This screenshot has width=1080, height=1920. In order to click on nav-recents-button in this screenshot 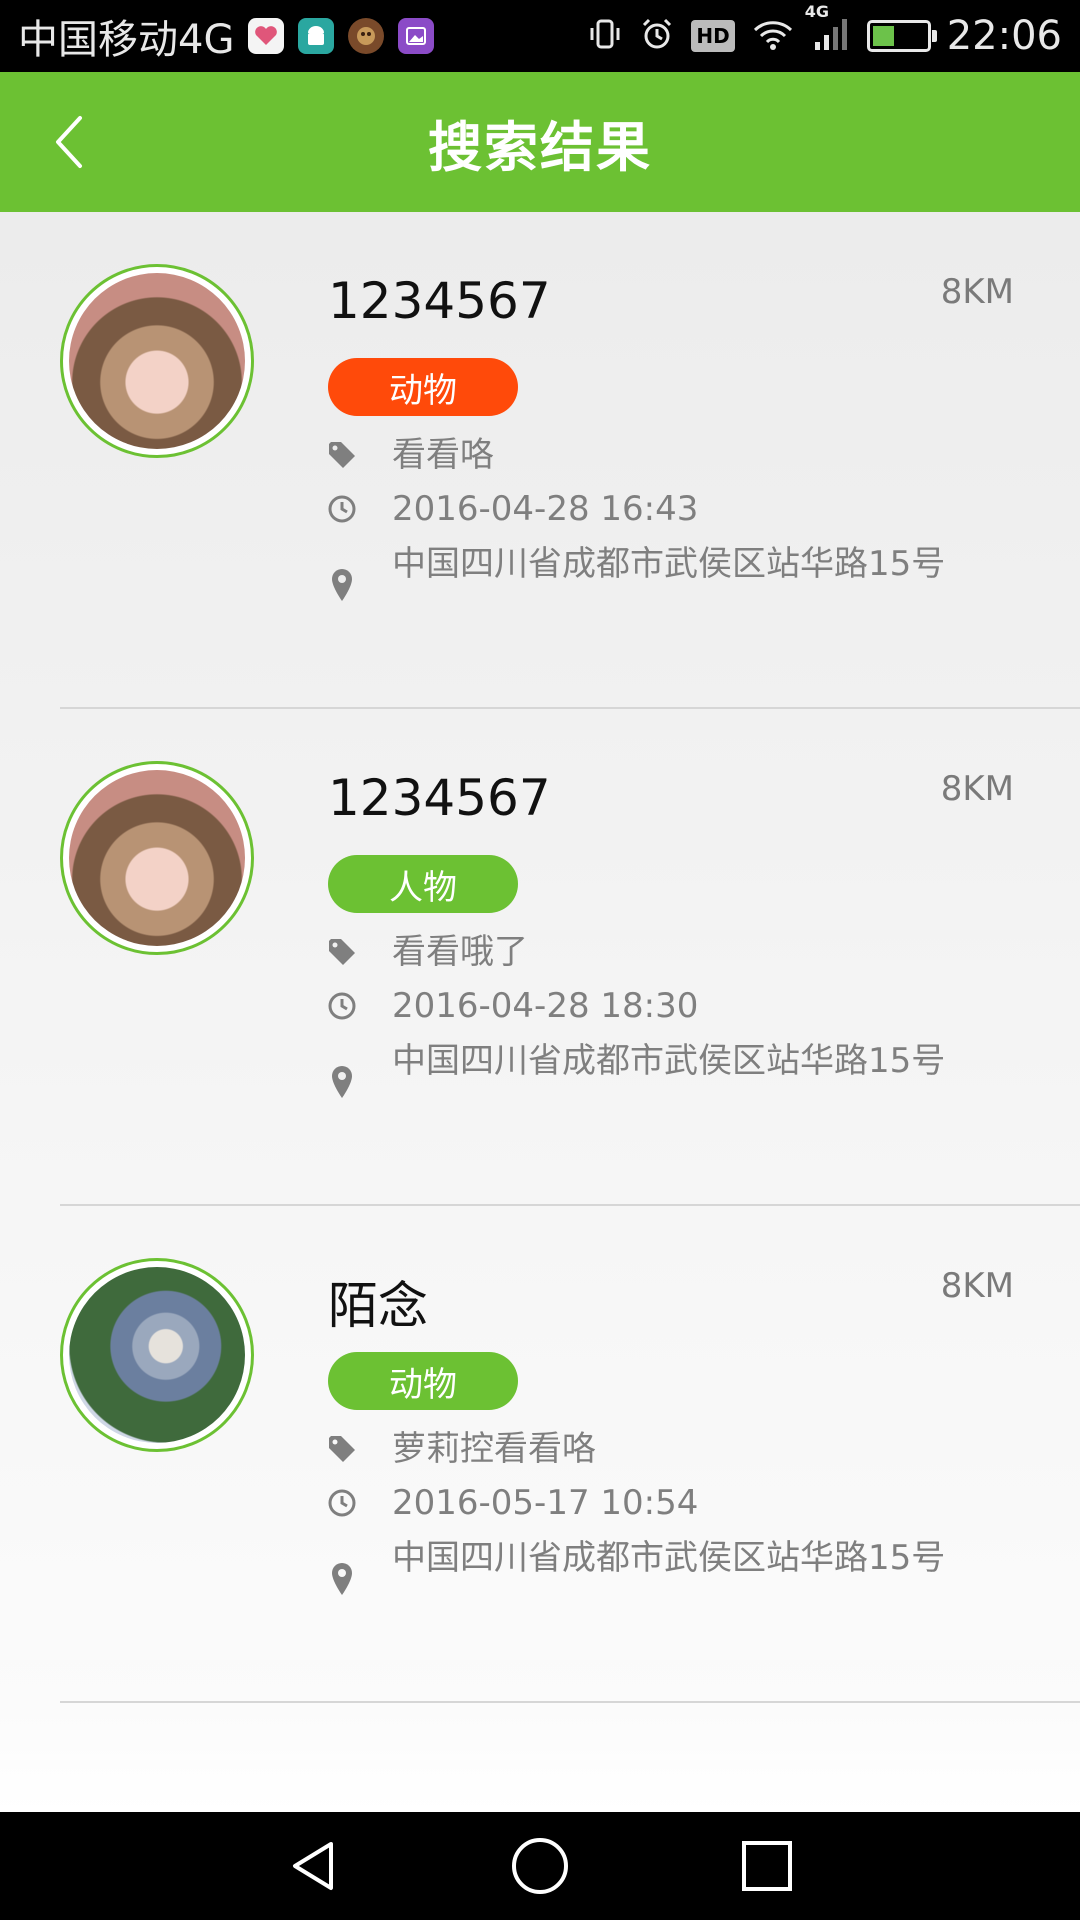, I will do `click(767, 1866)`.